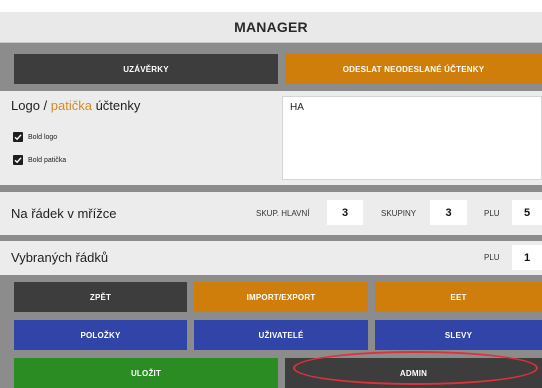 This screenshot has height=388, width=542. What do you see at coordinates (283, 213) in the screenshot?
I see `main-groups-label: SKUP. HLAVNÍ` at bounding box center [283, 213].